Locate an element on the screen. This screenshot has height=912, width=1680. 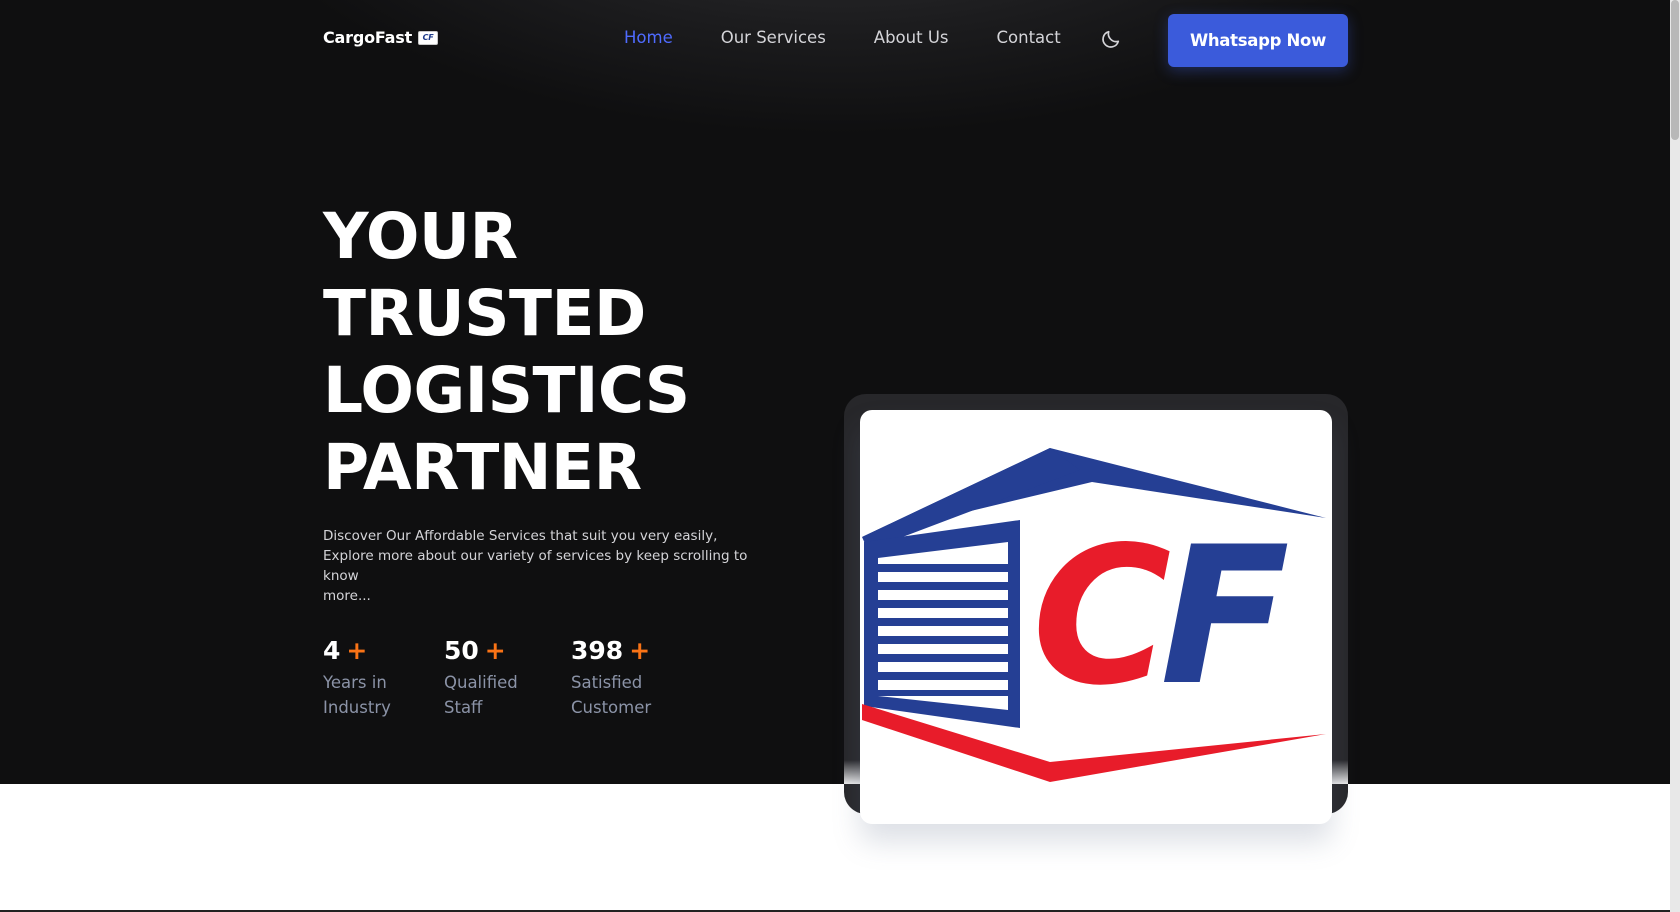
logo-letter-f: F is located at coordinates (1225, 616).